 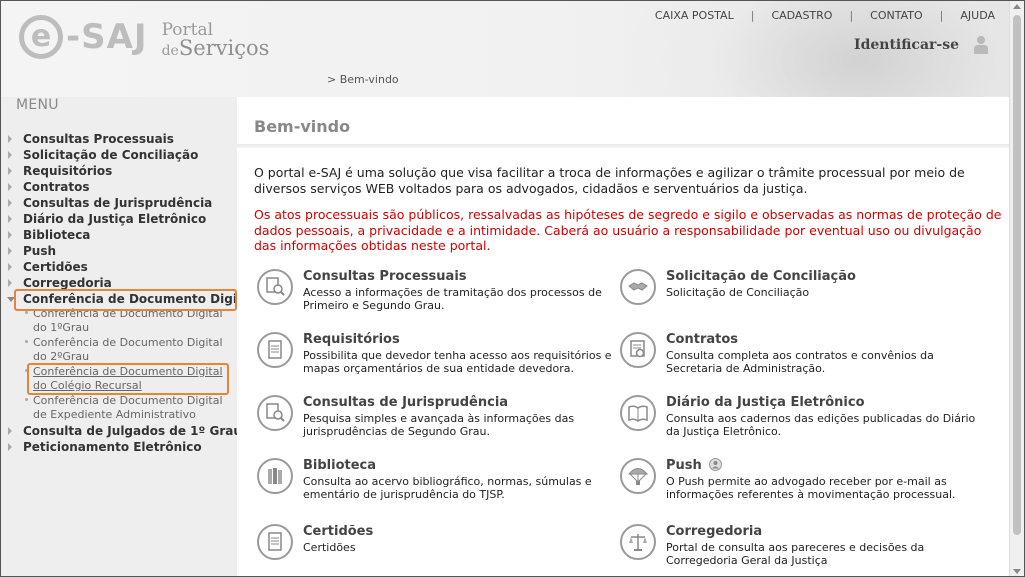 I want to click on menu-title: MENU, so click(x=37, y=105).